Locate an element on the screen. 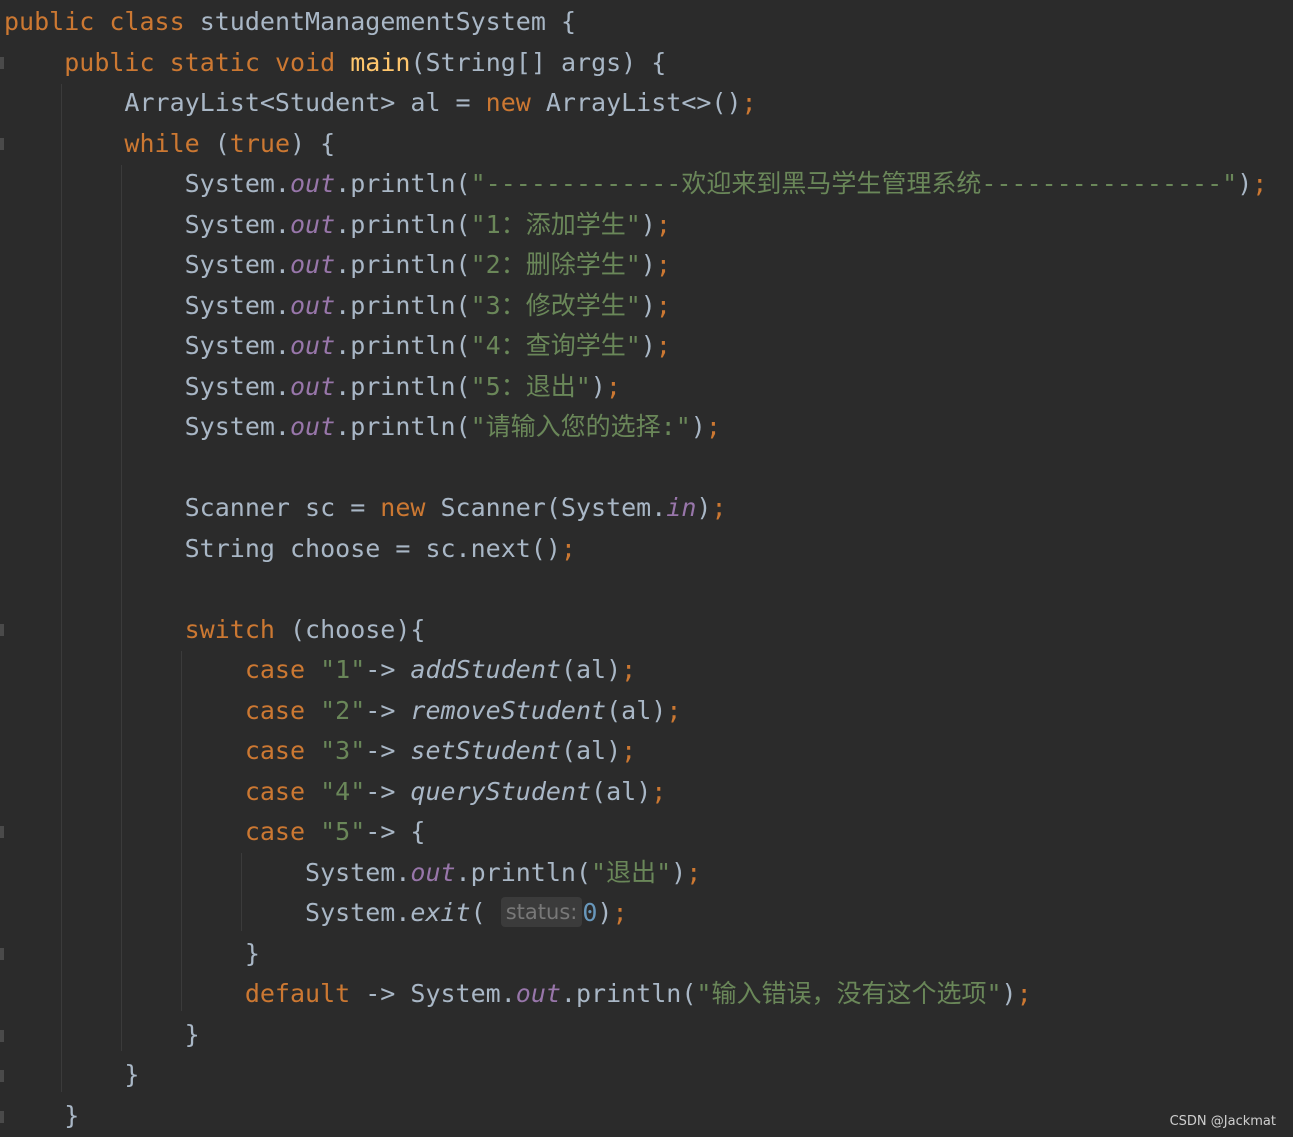 This screenshot has height=1137, width=1293. string-literal: "1：添加学生" is located at coordinates (555, 224).